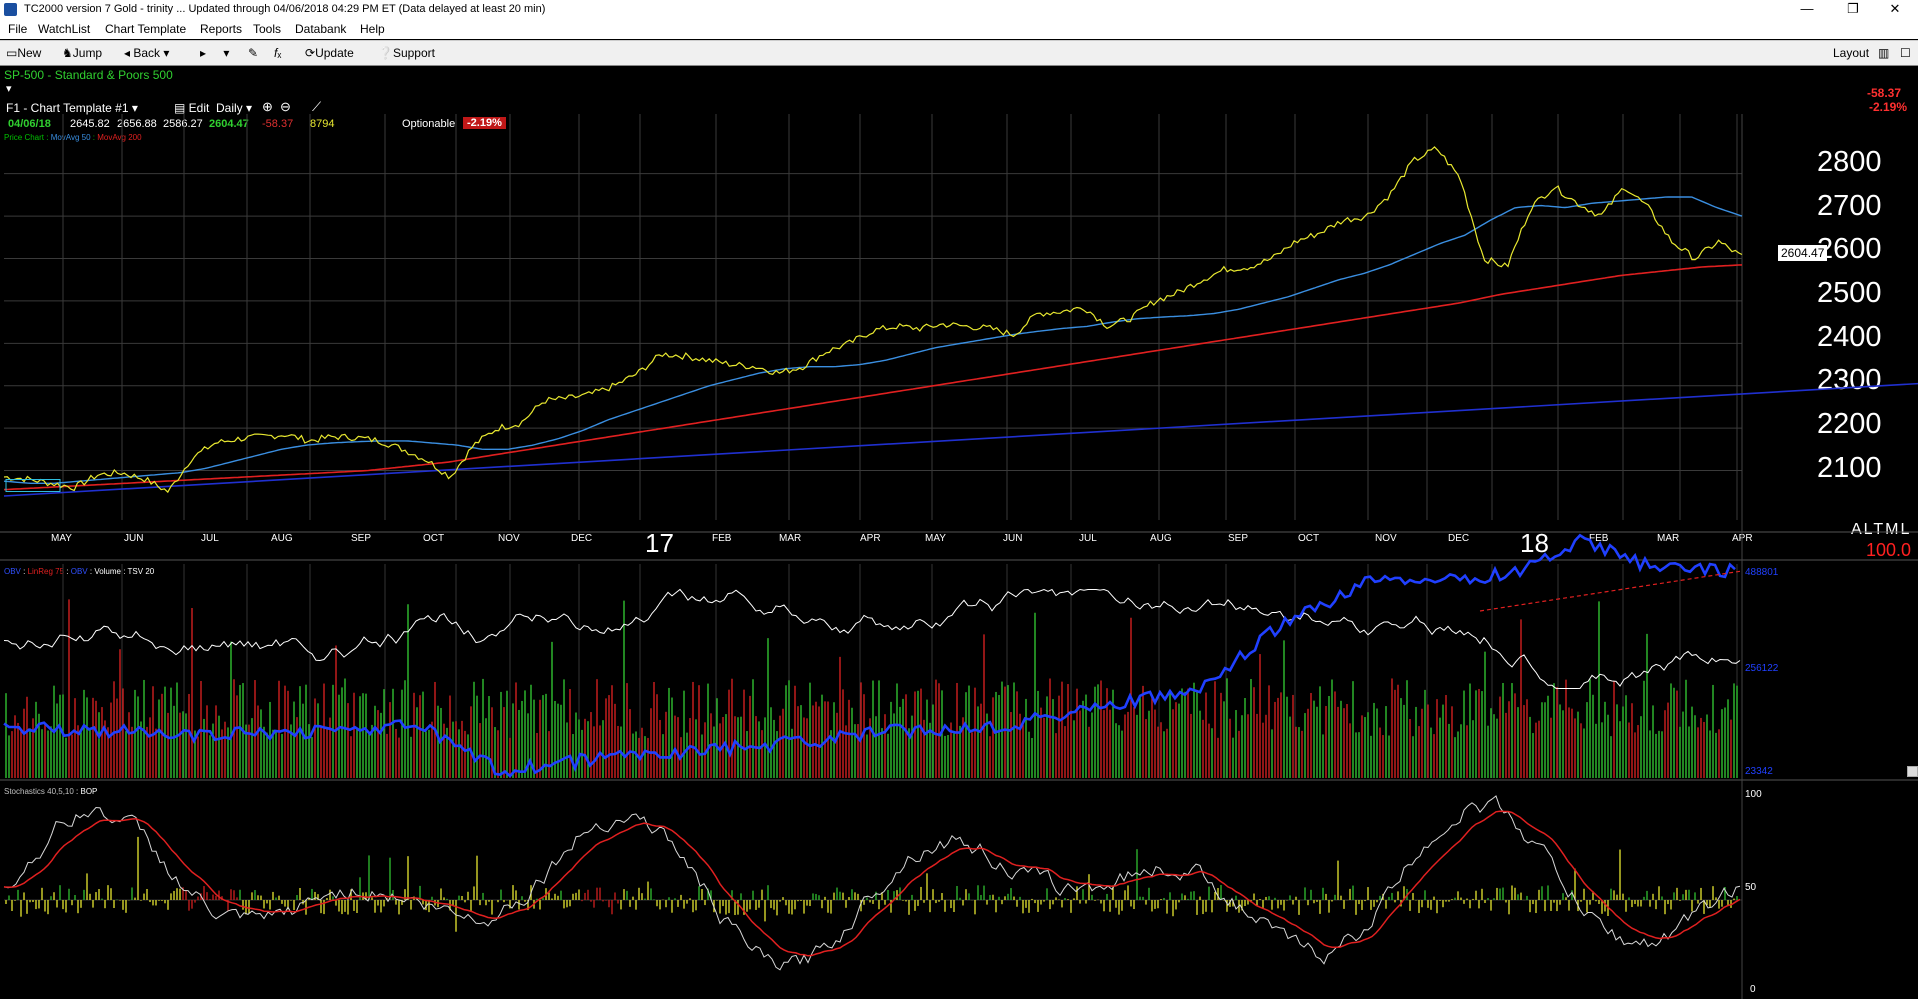 Image resolution: width=1918 pixels, height=999 pixels. What do you see at coordinates (12, 53) in the screenshot?
I see `new-icon: ▭` at bounding box center [12, 53].